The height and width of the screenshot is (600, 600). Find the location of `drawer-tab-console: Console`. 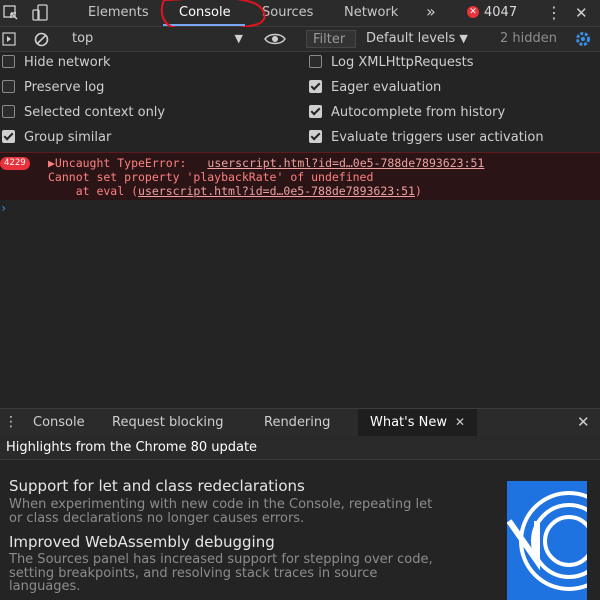

drawer-tab-console: Console is located at coordinates (59, 422).